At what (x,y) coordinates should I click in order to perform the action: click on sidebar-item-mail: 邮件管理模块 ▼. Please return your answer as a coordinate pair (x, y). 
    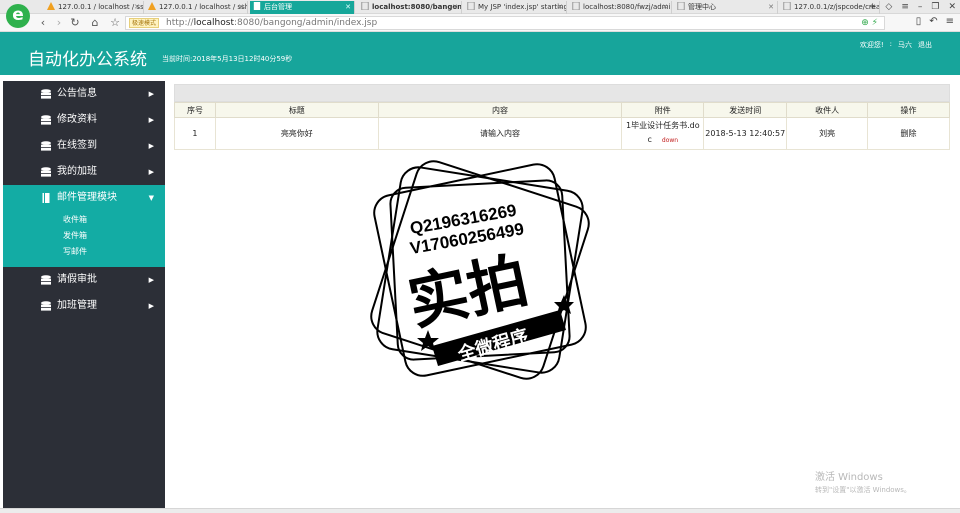
    Looking at the image, I should click on (84, 198).